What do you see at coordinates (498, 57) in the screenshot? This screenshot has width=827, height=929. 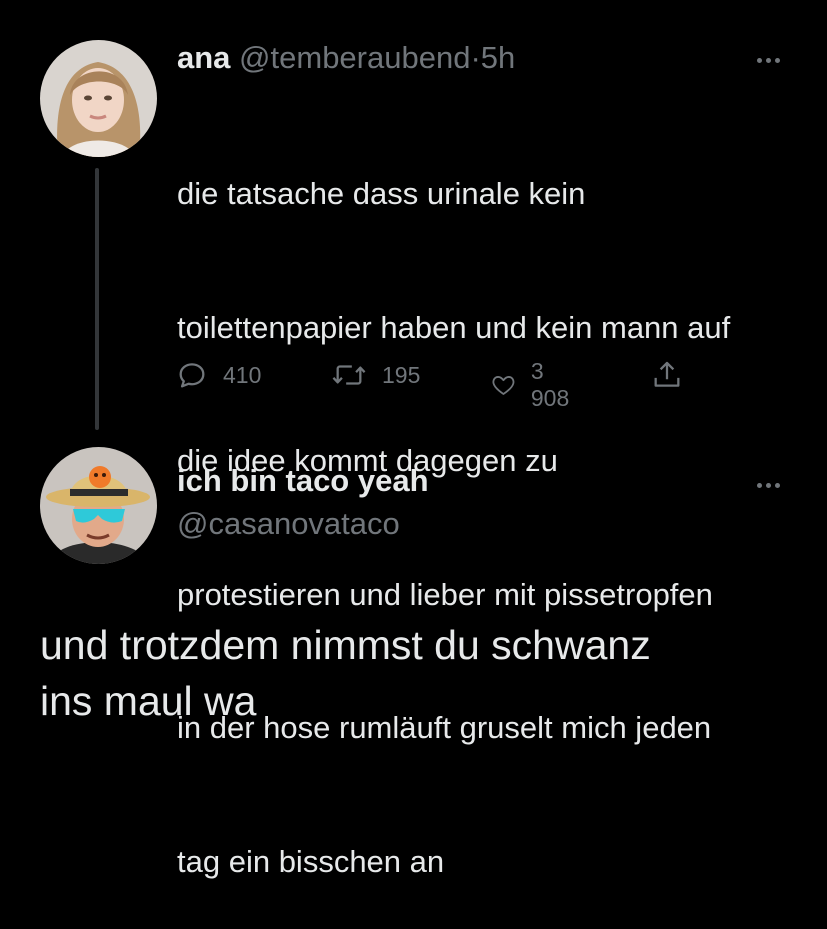 I see `tweet-timestamp: 5h` at bounding box center [498, 57].